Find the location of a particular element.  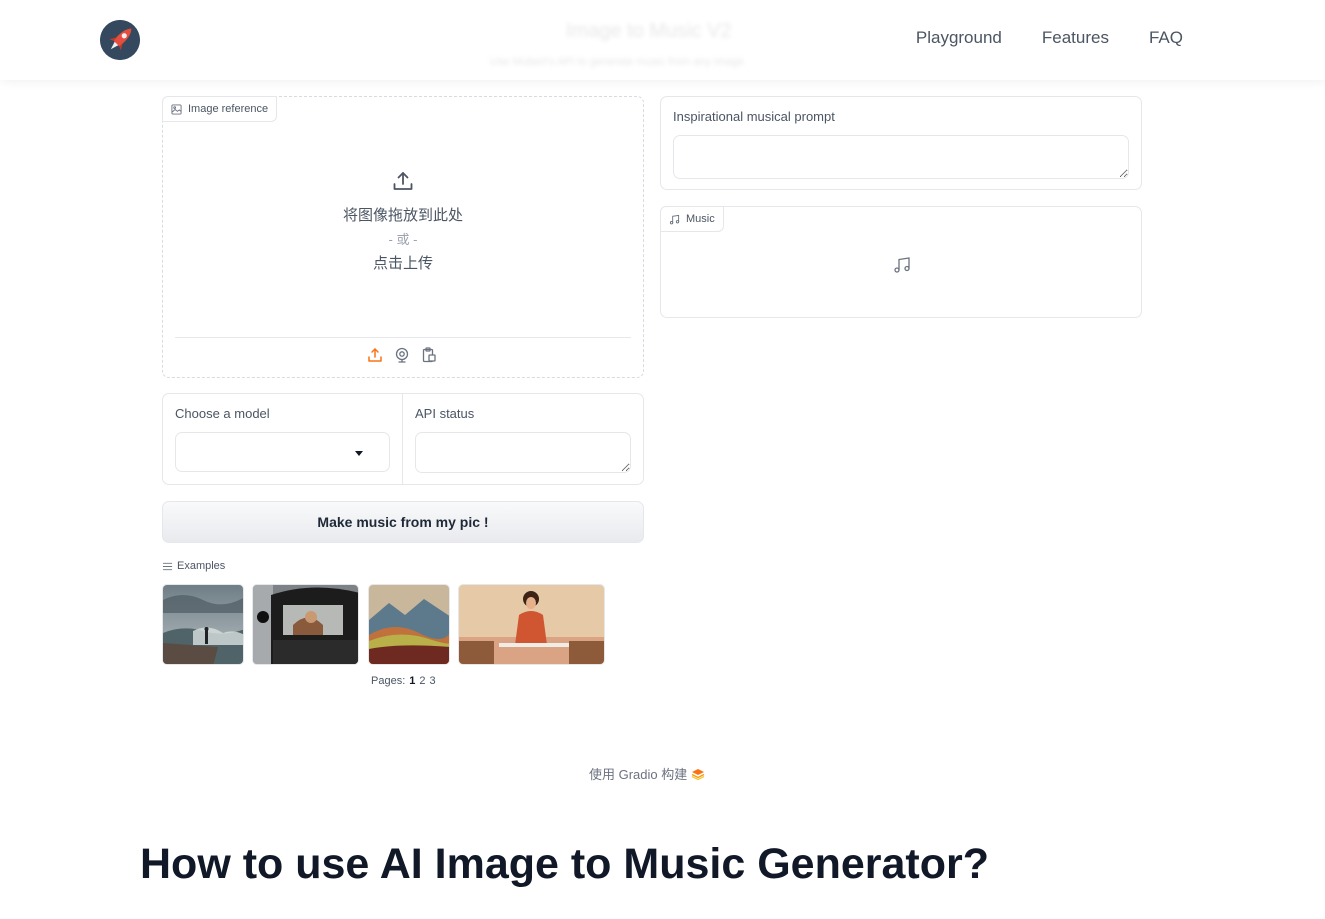

settings-row: Choose a model API status is located at coordinates (403, 439).